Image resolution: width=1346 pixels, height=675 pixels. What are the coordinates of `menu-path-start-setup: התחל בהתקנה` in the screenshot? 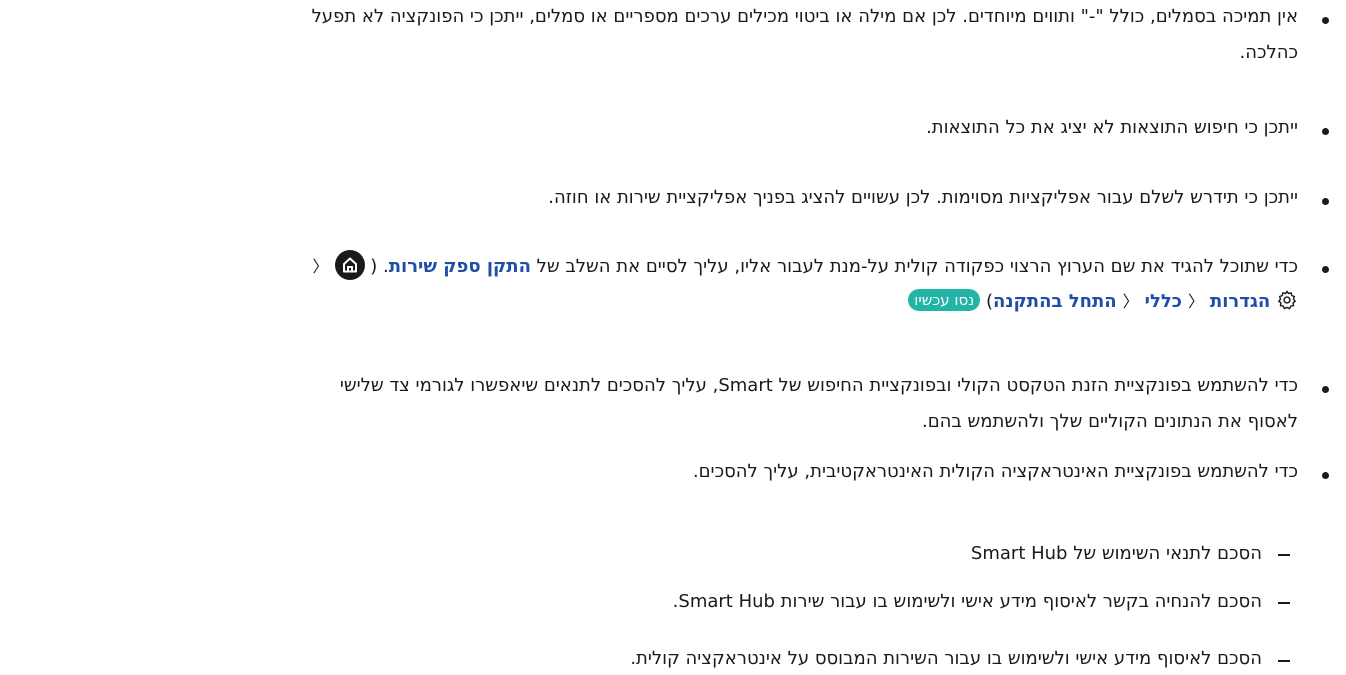 It's located at (1055, 301).